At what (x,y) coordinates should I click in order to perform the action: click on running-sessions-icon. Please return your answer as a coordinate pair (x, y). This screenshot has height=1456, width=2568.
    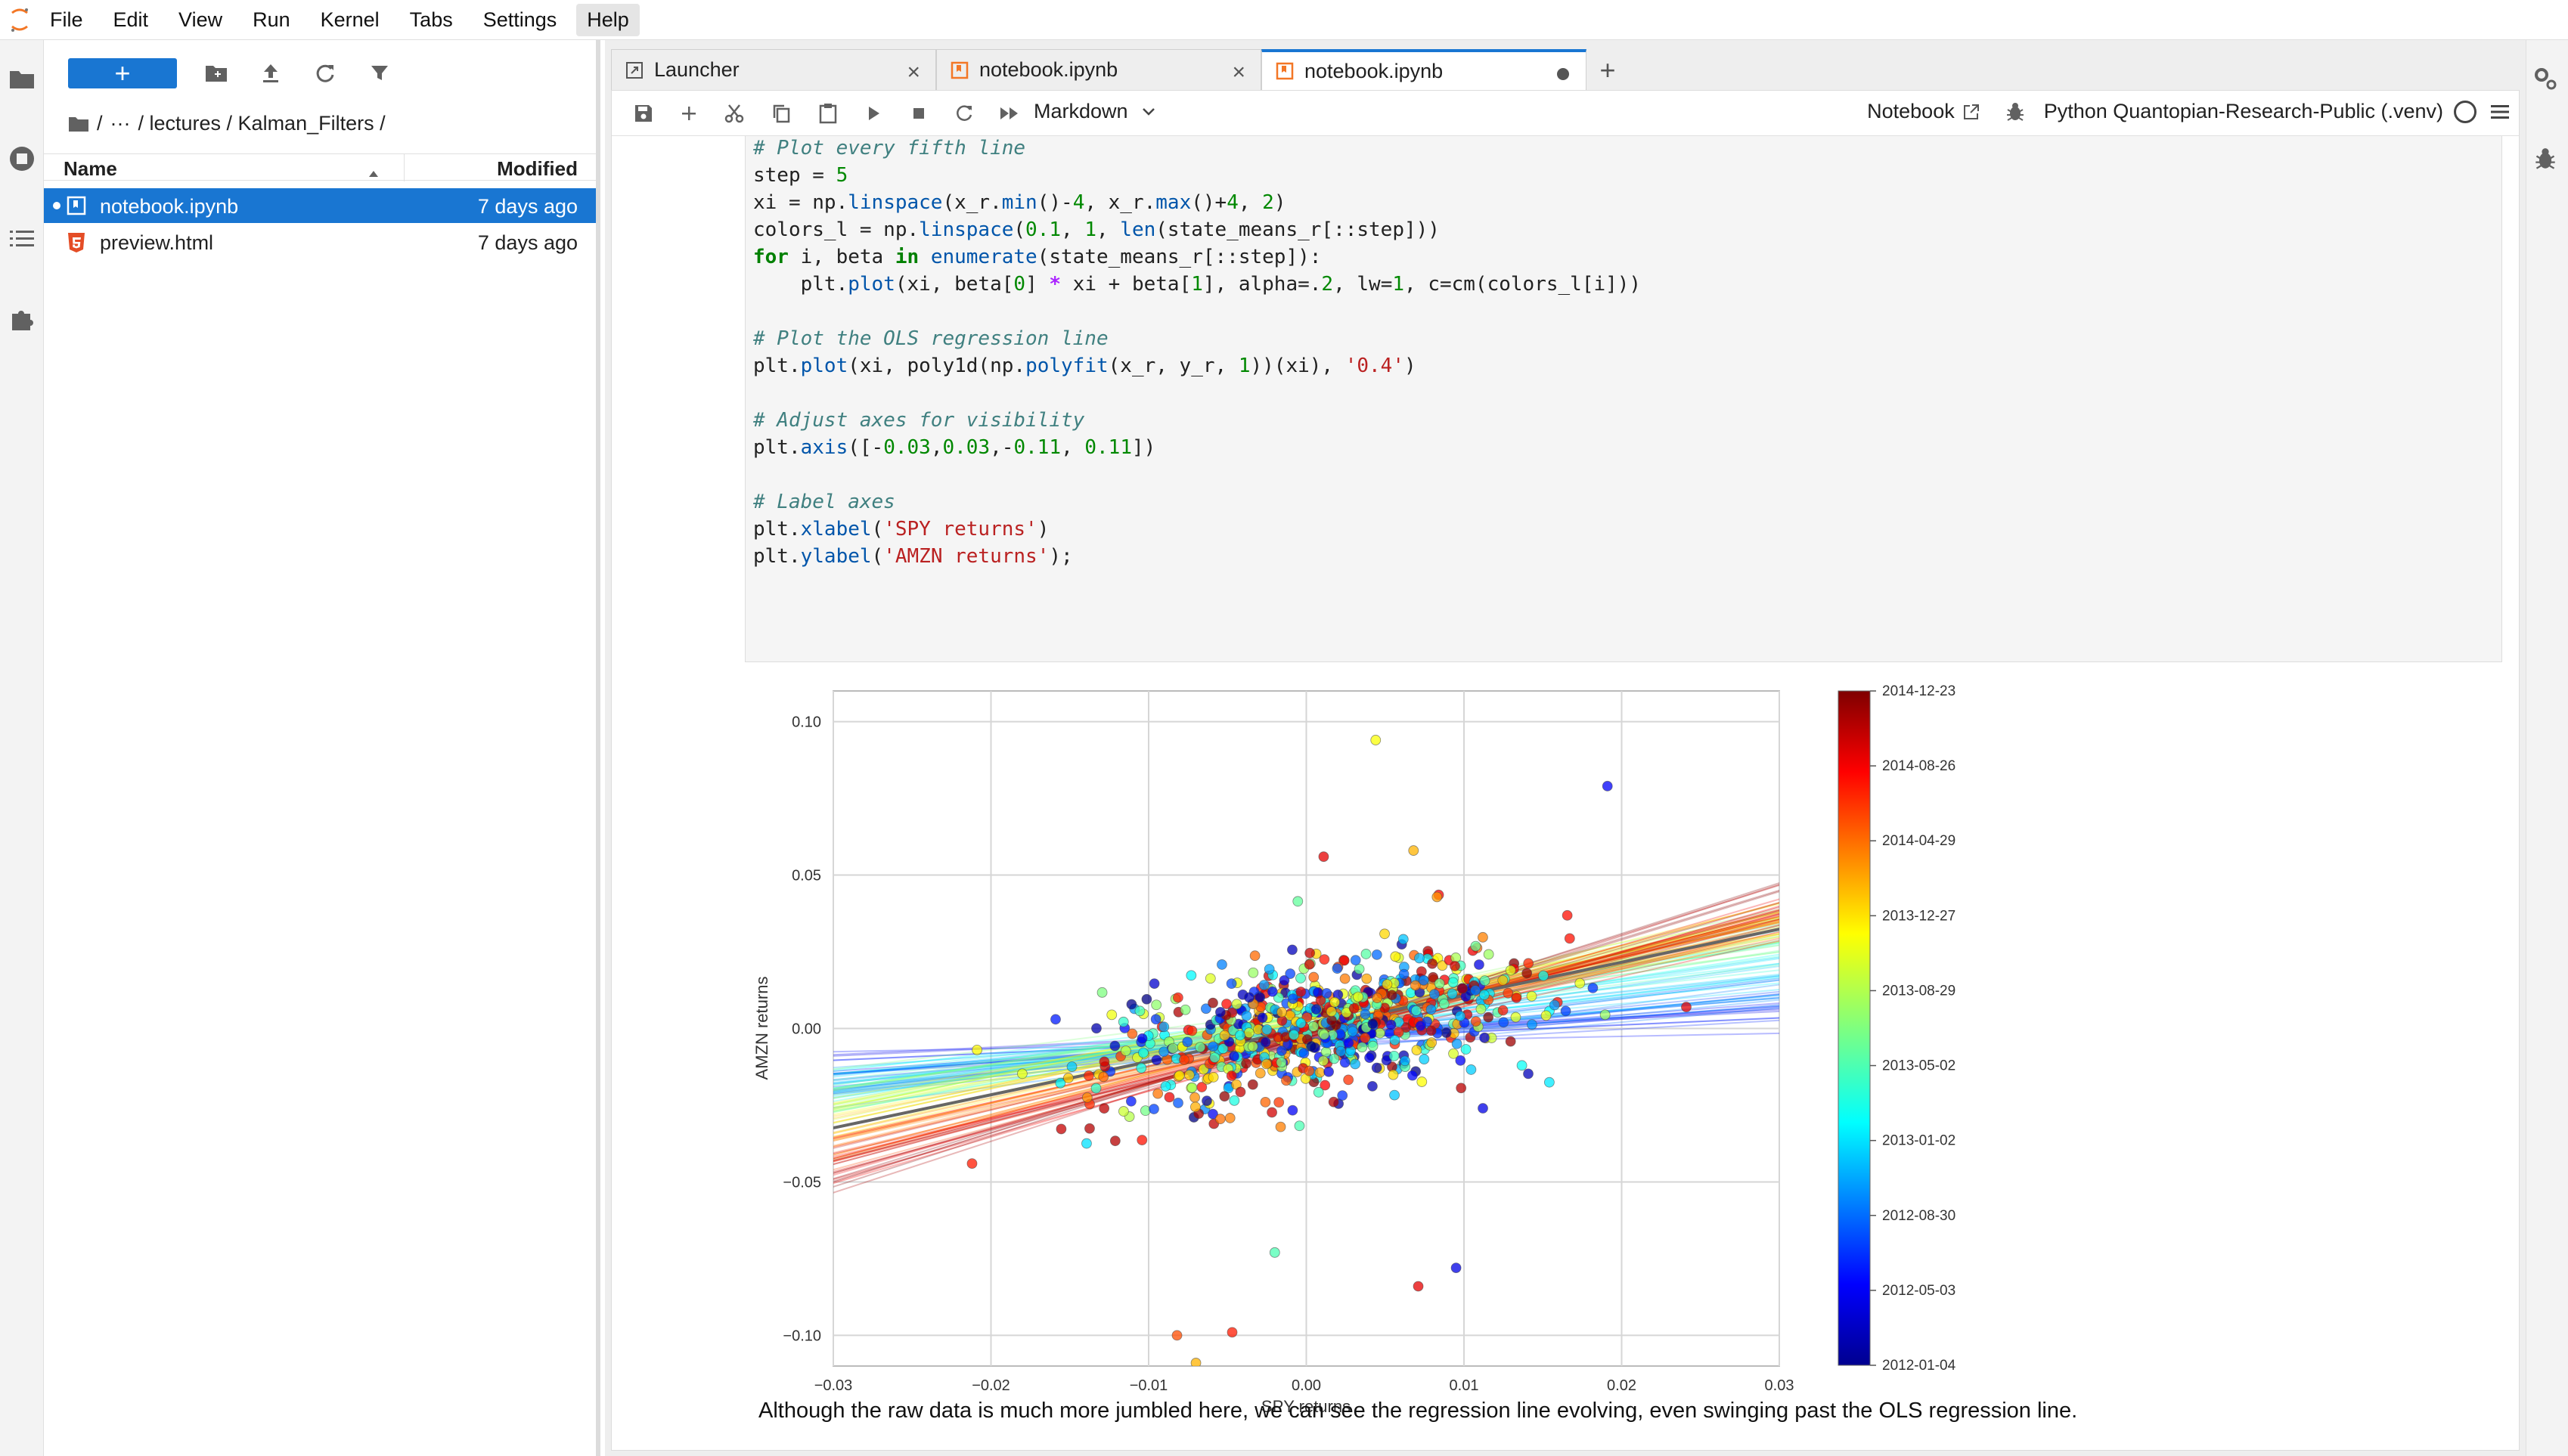
    Looking at the image, I should click on (22, 159).